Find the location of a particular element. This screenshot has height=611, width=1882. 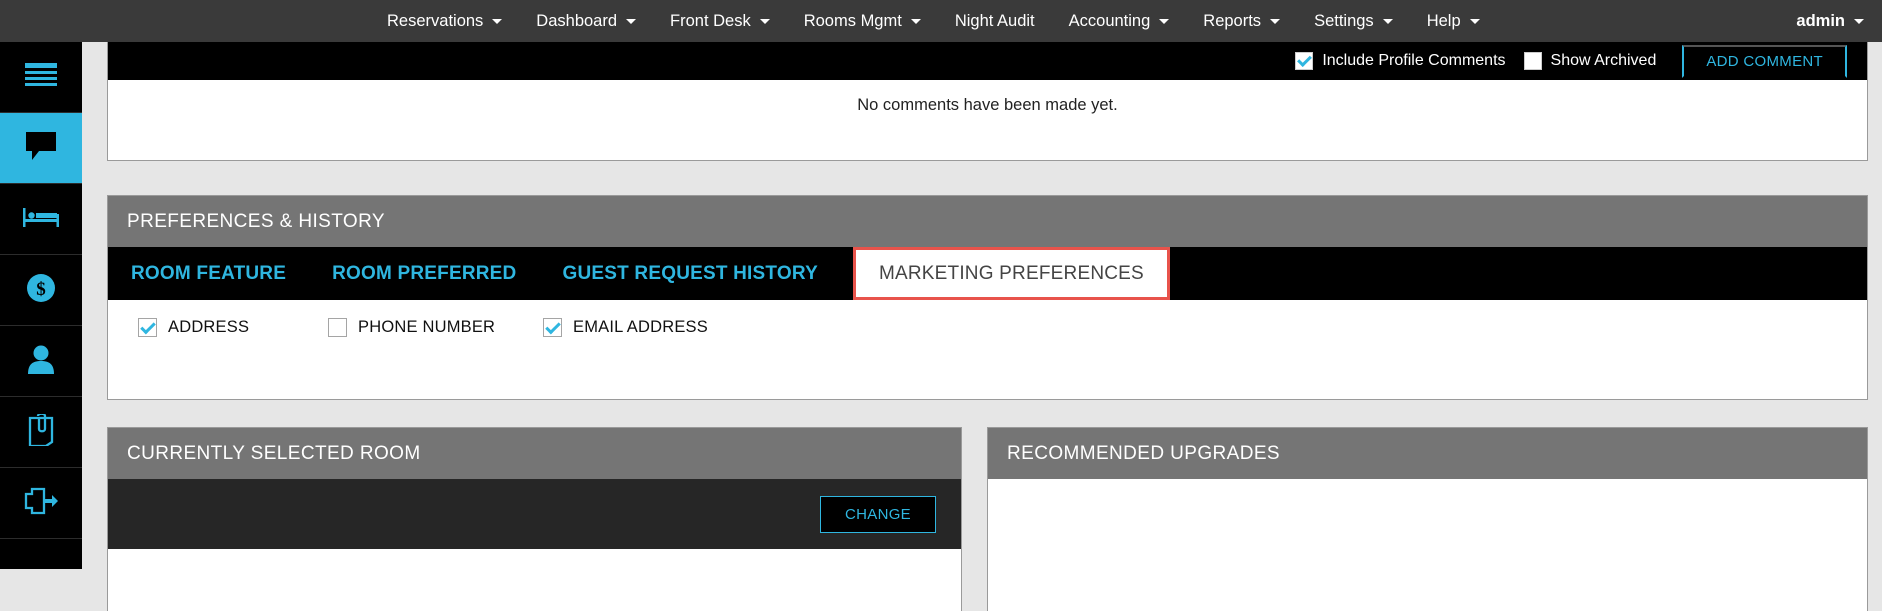

user-menu-admin: admin is located at coordinates (1830, 21).